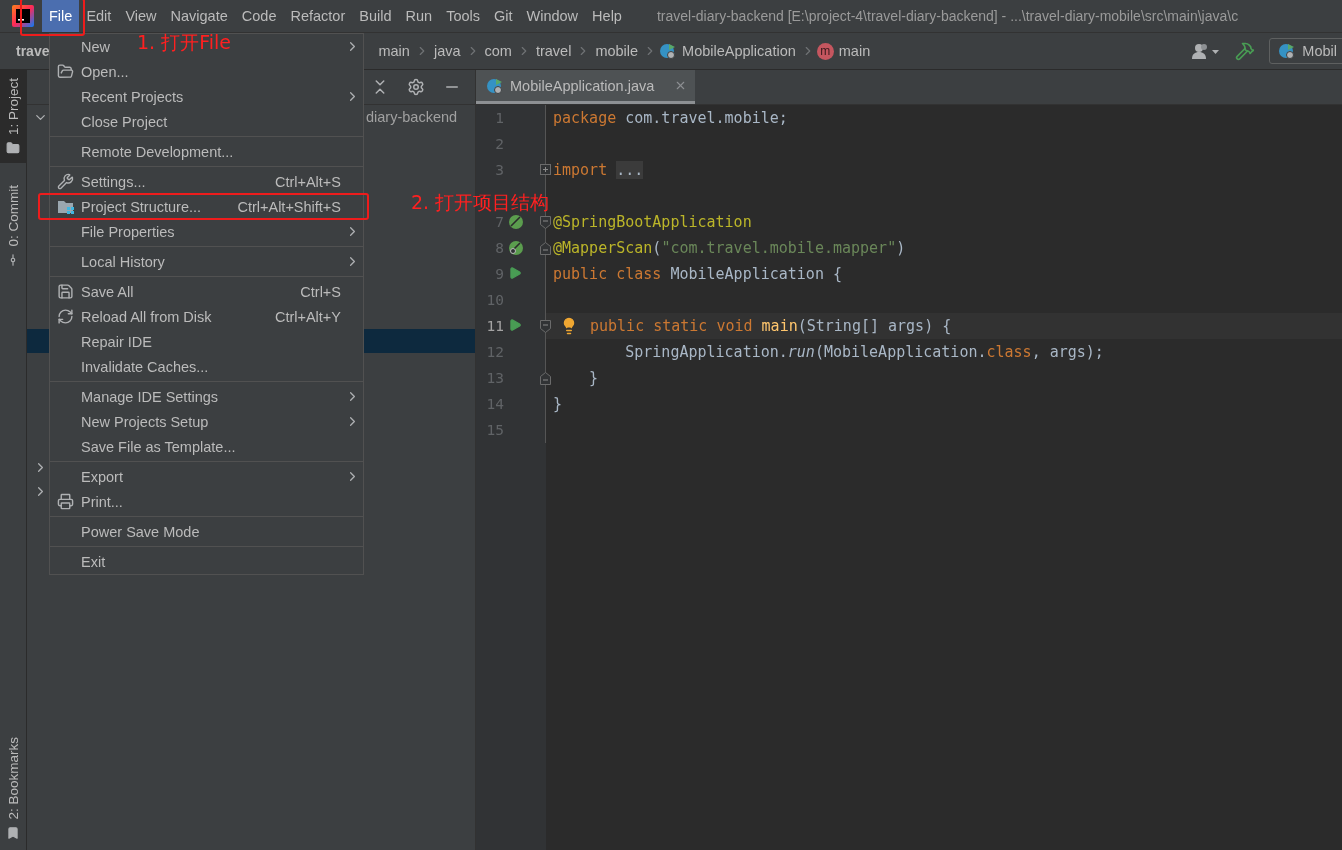 The image size is (1342, 850). What do you see at coordinates (412, 117) in the screenshot?
I see `tree-label: diary-backend` at bounding box center [412, 117].